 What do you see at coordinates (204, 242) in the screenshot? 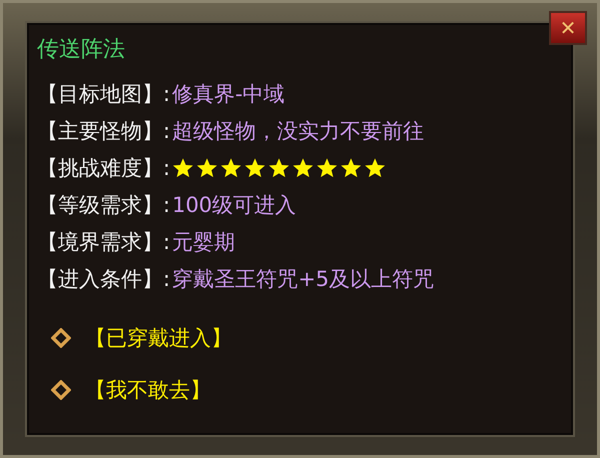
I see `field-value: 元婴期` at bounding box center [204, 242].